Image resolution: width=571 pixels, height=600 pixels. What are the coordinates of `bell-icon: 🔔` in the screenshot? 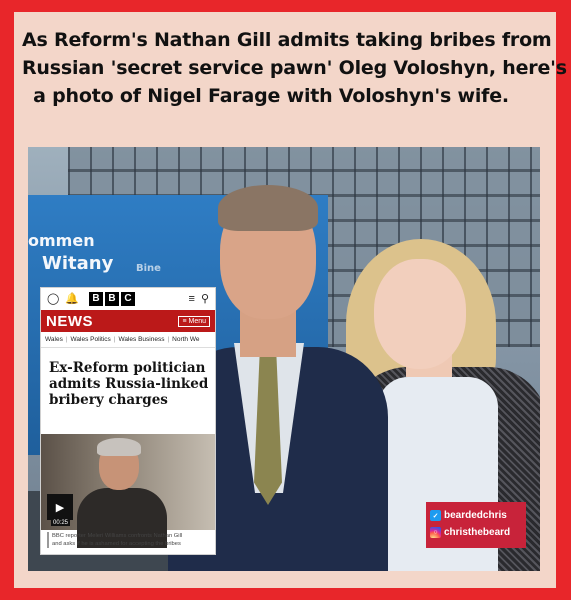 It's located at (72, 299).